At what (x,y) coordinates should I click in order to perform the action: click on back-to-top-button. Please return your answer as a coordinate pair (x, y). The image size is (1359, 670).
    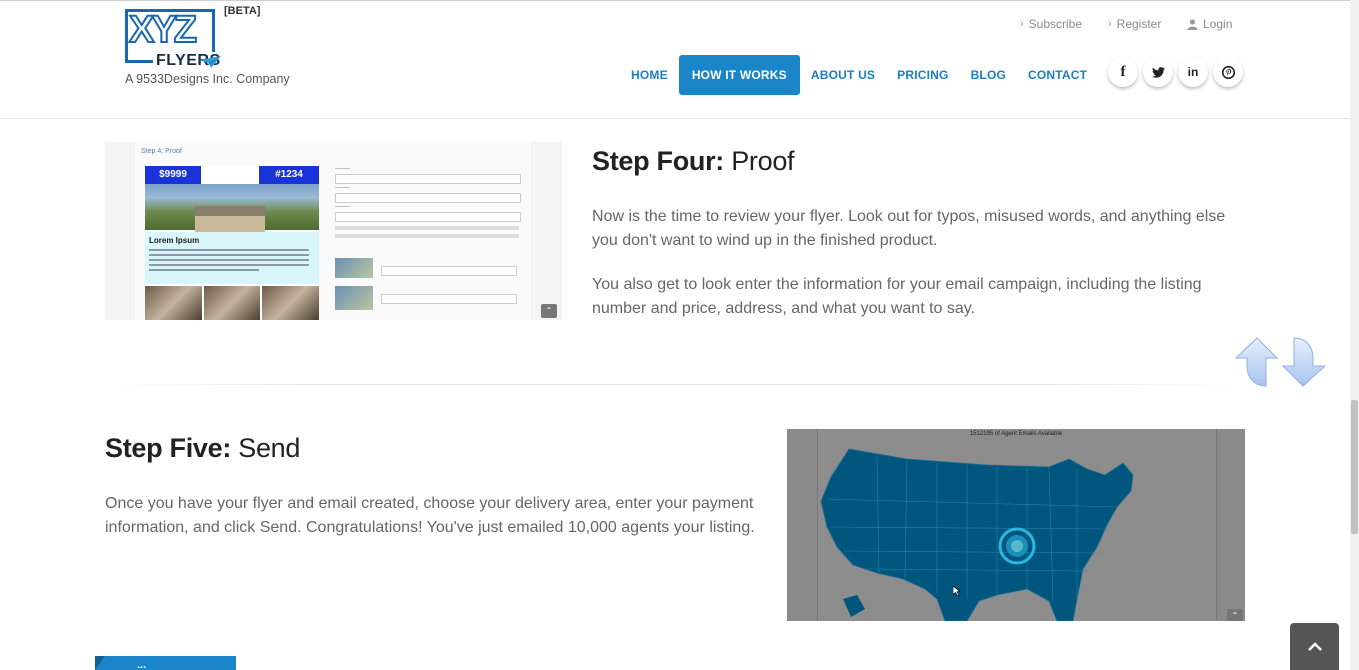
    Looking at the image, I should click on (1314, 646).